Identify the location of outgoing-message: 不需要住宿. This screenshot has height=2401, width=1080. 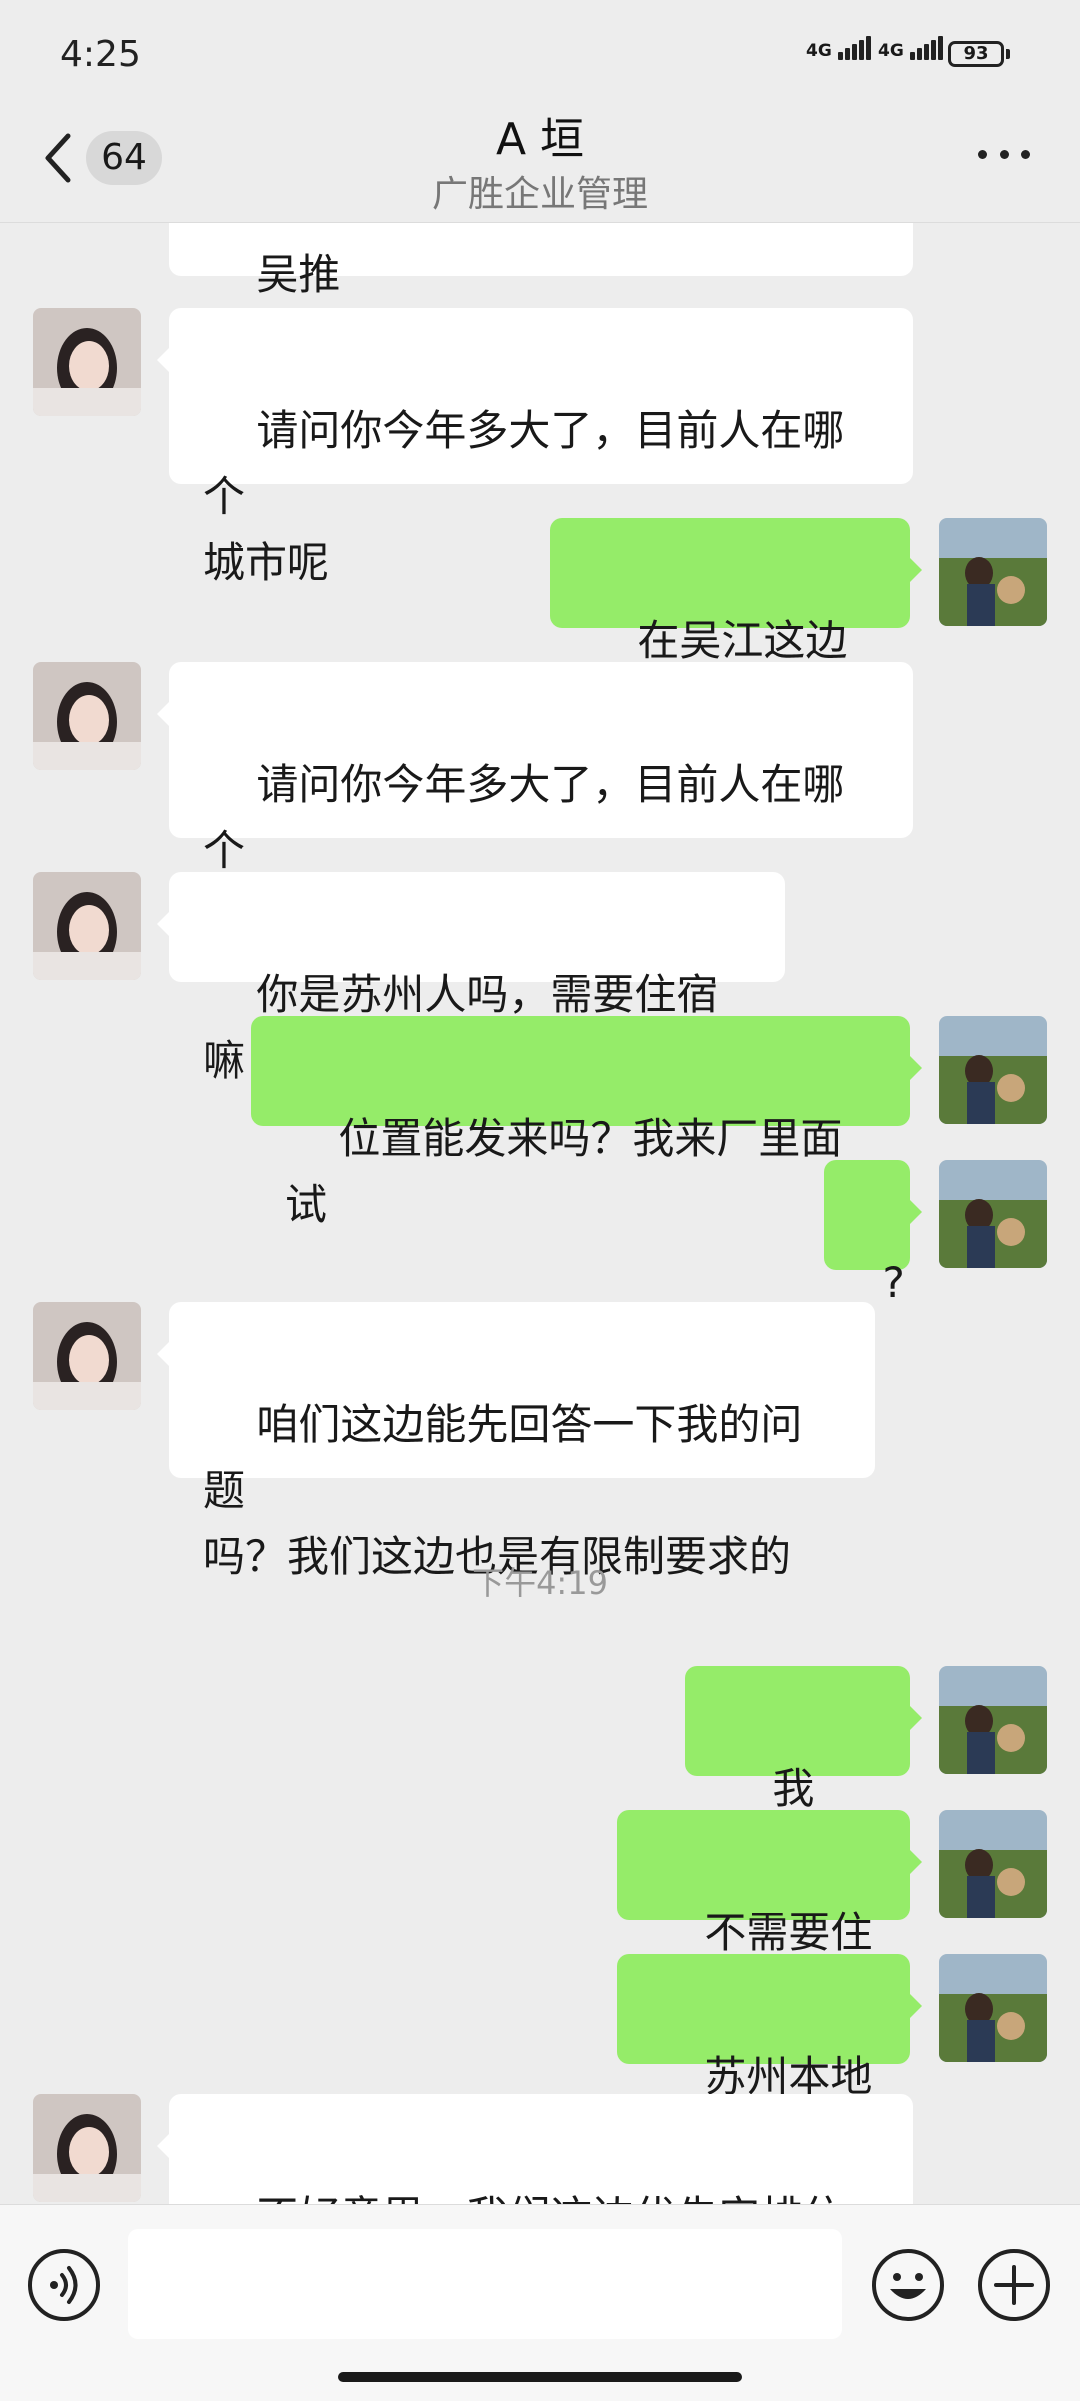
(769, 1916).